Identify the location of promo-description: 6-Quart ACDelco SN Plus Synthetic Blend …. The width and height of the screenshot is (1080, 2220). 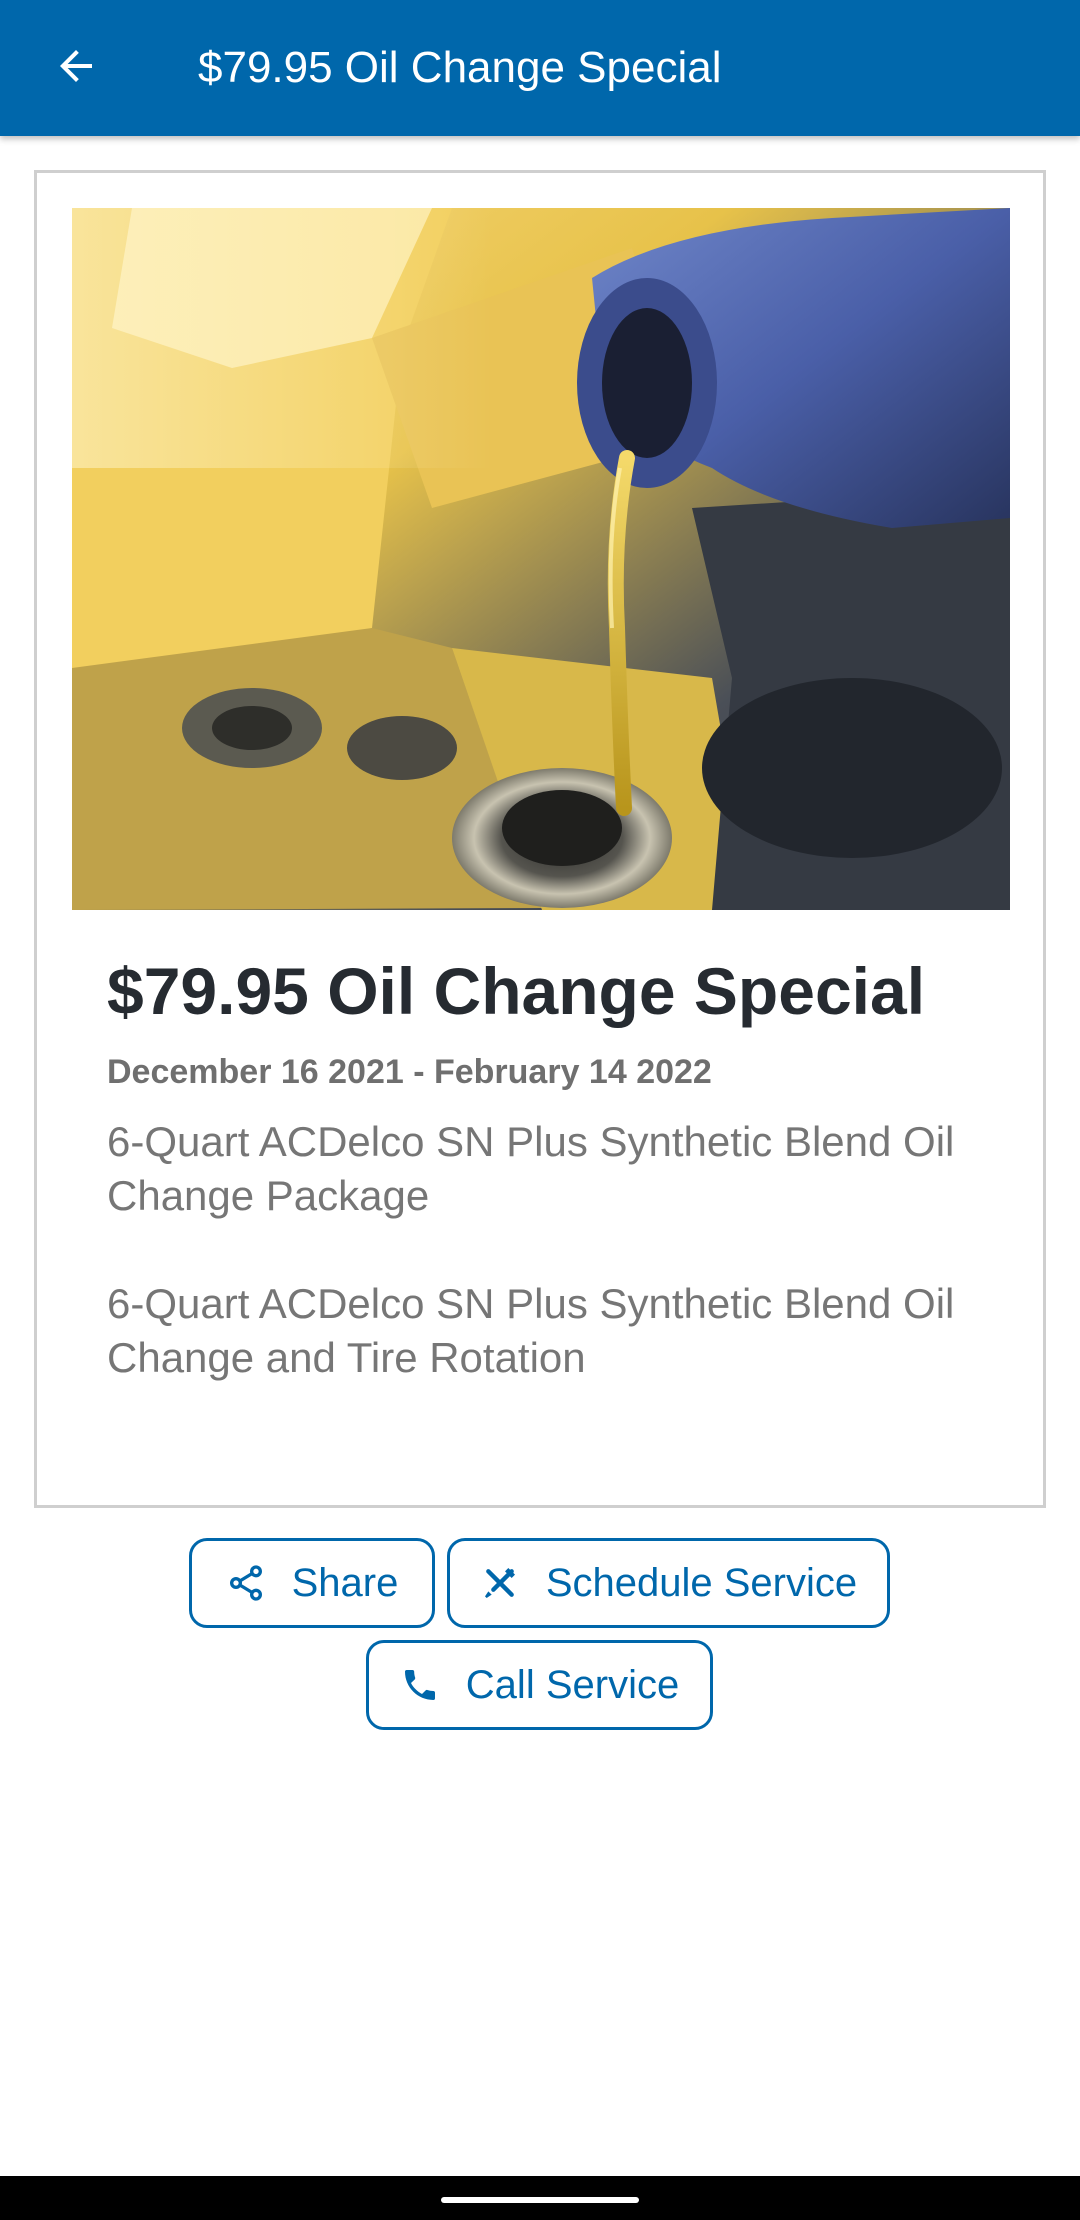
(557, 1277).